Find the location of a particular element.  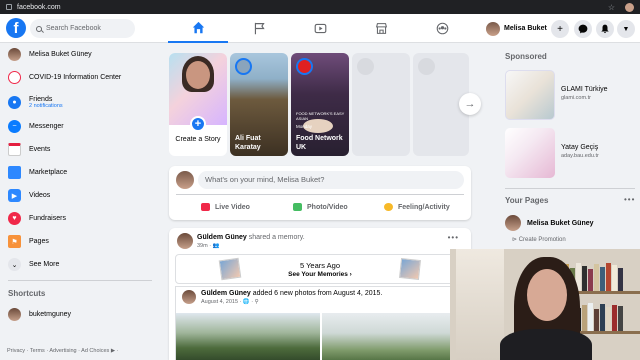

see-memories-link: See Your Memories › is located at coordinates (320, 274).